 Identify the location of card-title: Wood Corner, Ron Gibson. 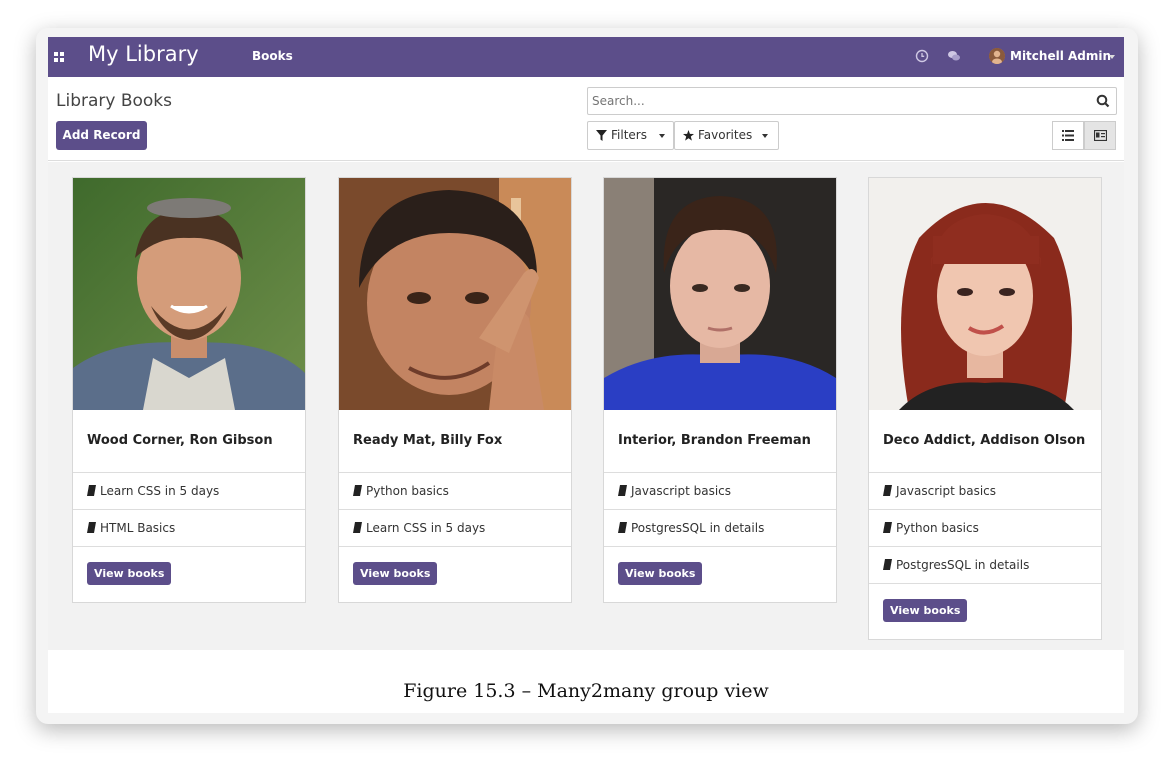
(189, 441).